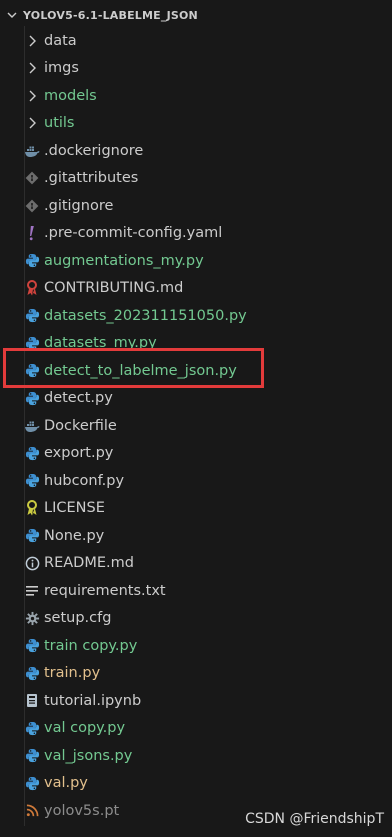 Image resolution: width=392 pixels, height=837 pixels. What do you see at coordinates (60, 40) in the screenshot?
I see `file-label: data` at bounding box center [60, 40].